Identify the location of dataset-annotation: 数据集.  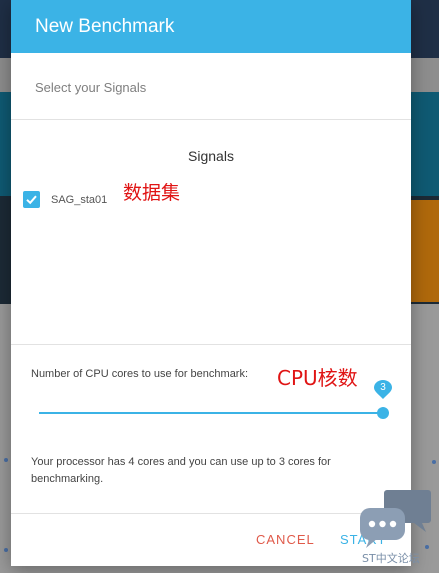
(152, 193).